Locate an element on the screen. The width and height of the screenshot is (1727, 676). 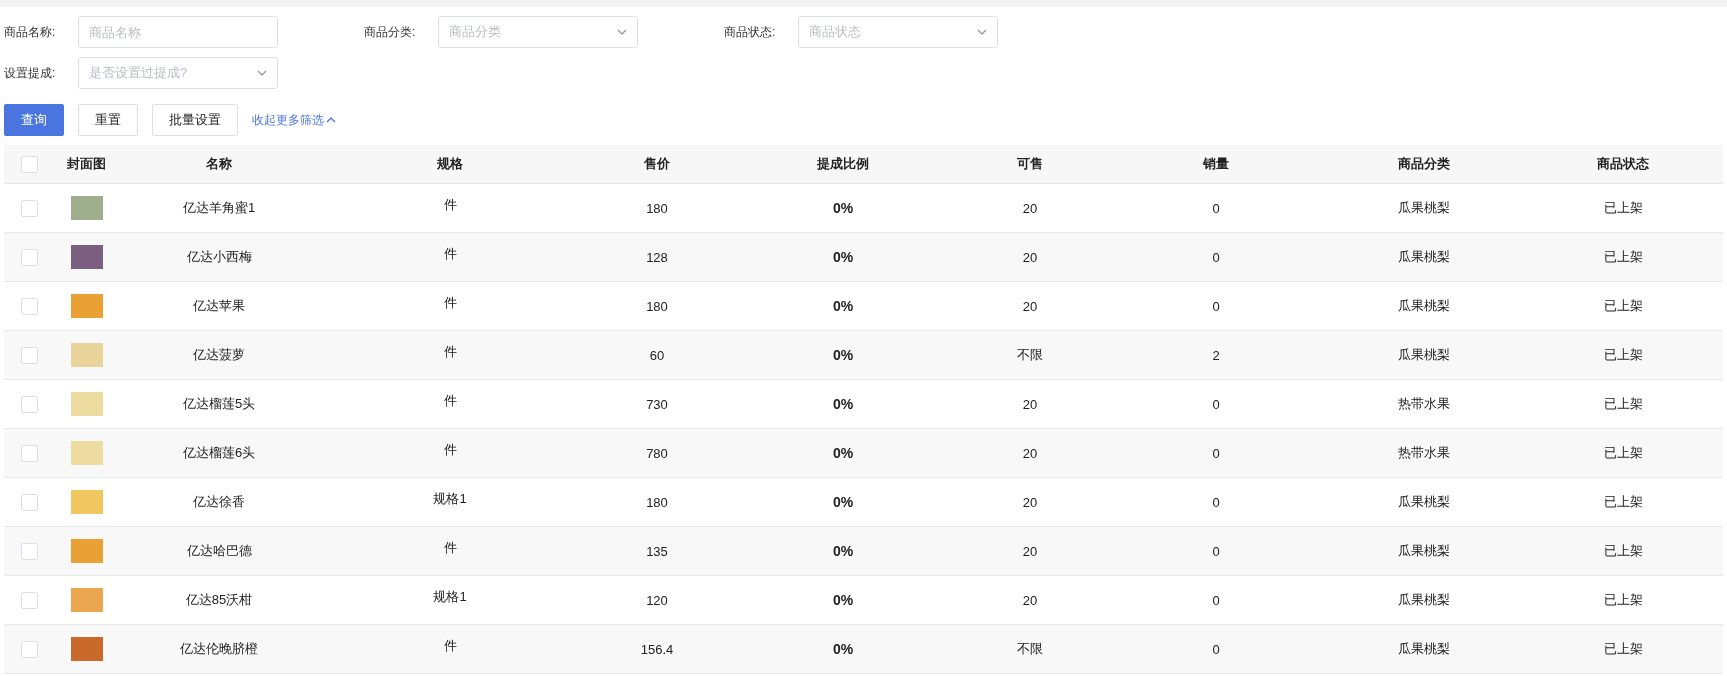
table-cell-text: 135 is located at coordinates (657, 551).